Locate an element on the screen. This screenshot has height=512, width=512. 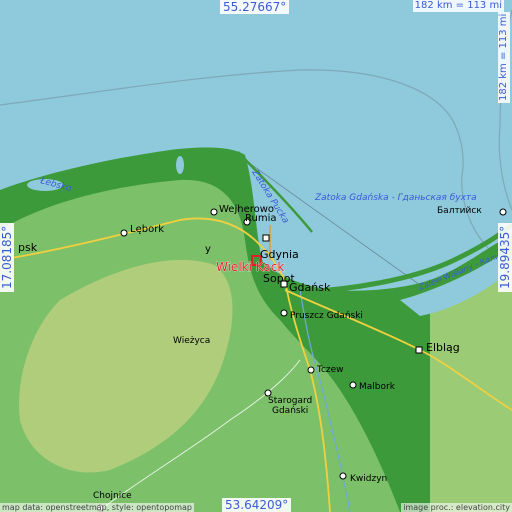
scale-right: 182 km = 113 mi is located at coordinates (504, 57).